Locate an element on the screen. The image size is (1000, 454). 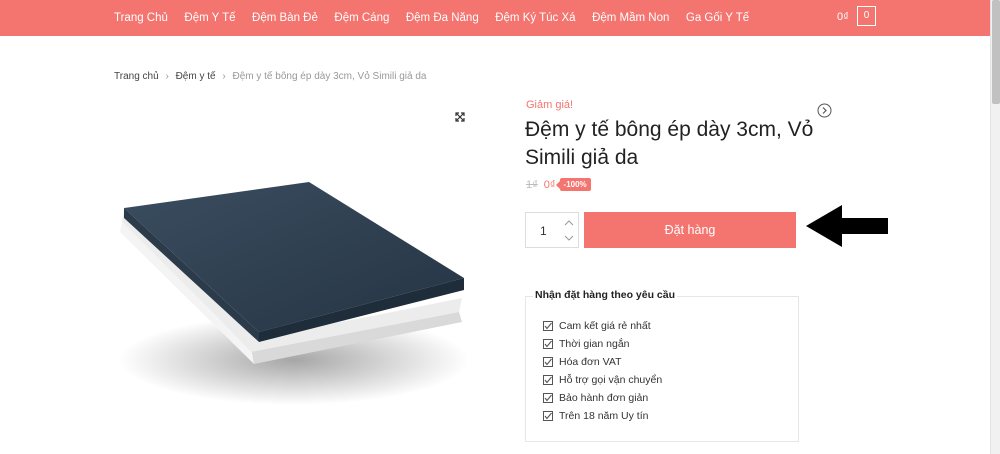
nav-item-ga-goi-y-te: Ga Gối Y Tế is located at coordinates (717, 18).